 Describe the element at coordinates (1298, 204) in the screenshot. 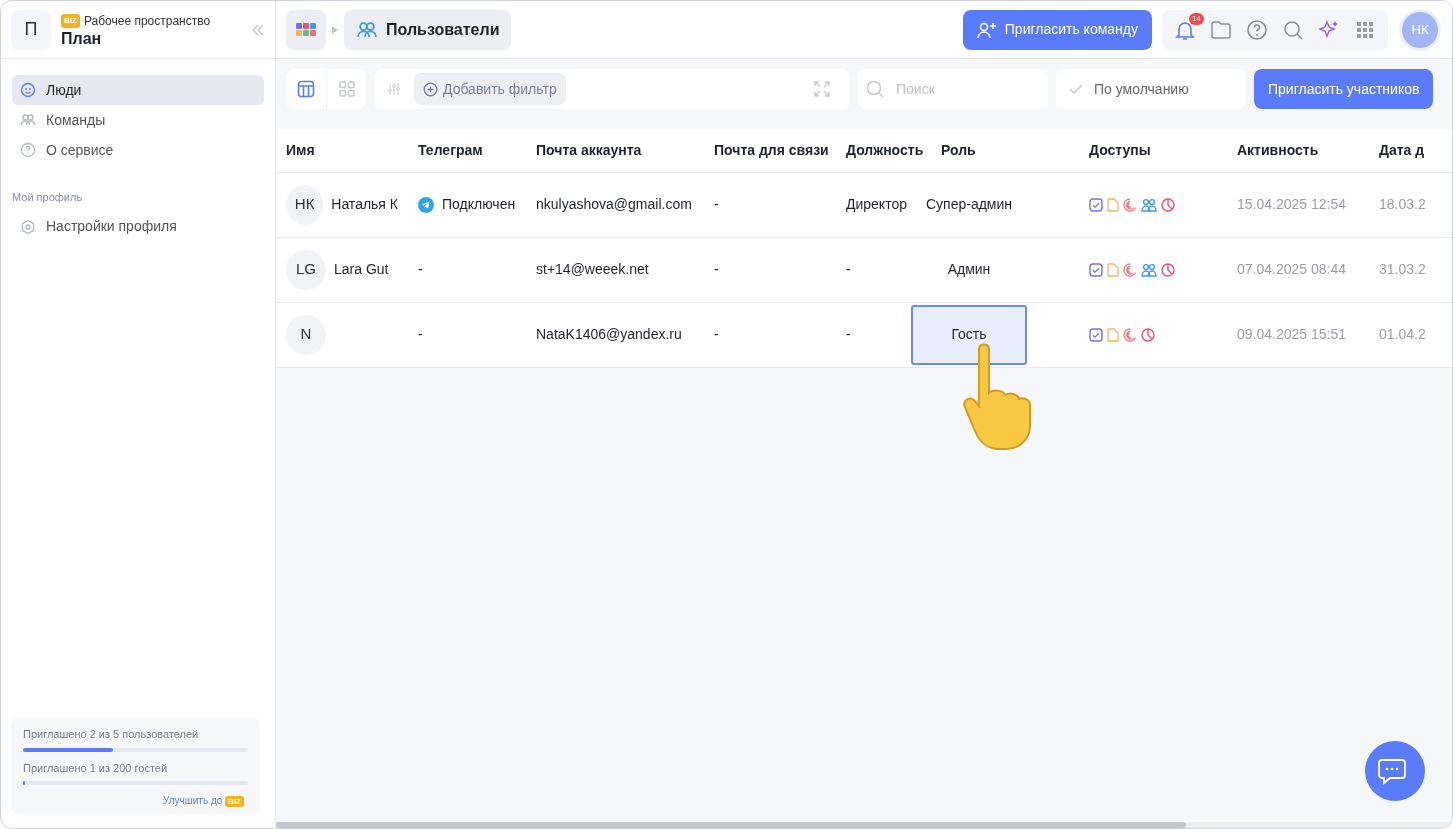

I see `table-cell: 15.04.2025 12:54` at that location.